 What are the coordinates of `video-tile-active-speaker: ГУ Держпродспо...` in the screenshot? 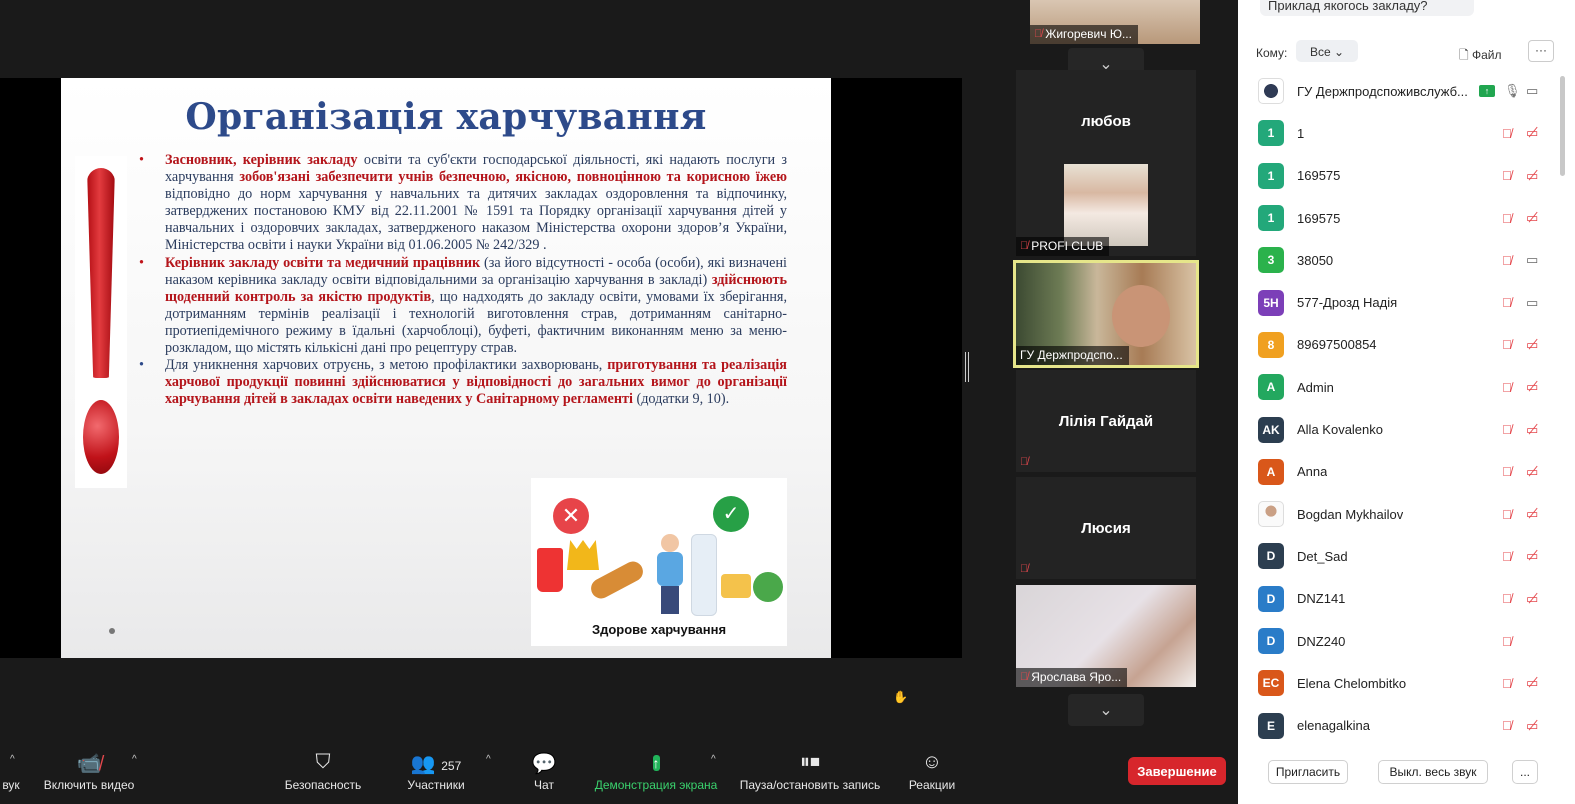 It's located at (1106, 314).